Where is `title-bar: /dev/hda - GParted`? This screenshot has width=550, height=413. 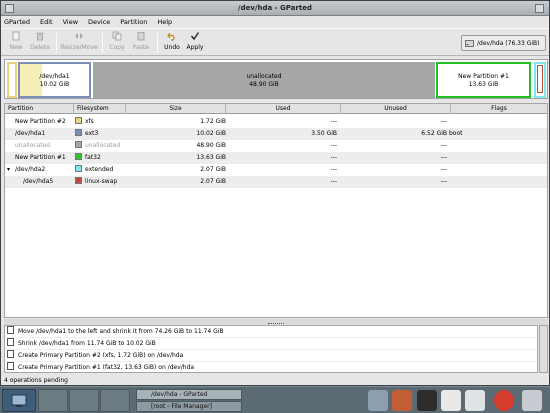
title-bar: /dev/hda - GParted is located at coordinates (275, 8).